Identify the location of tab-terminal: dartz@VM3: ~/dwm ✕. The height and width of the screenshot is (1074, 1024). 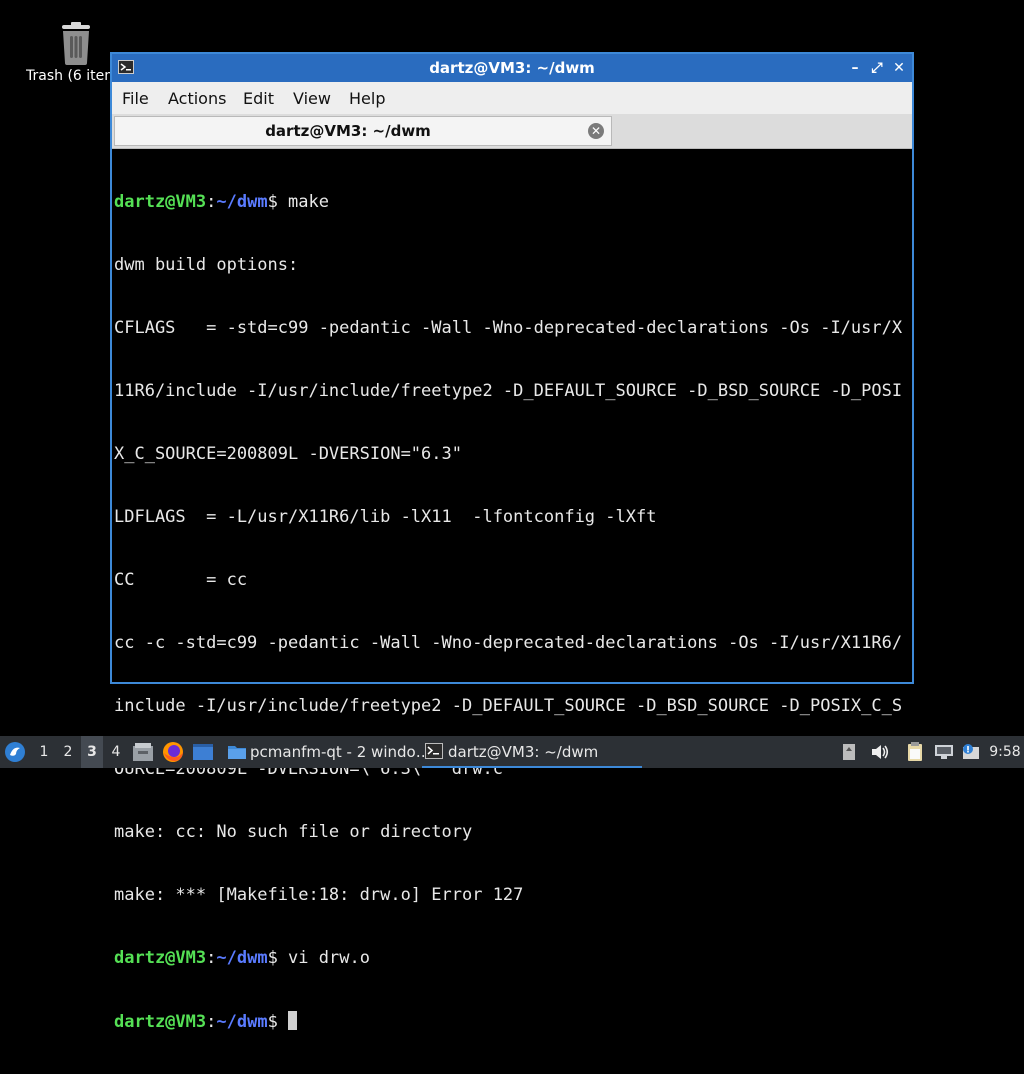
(363, 131).